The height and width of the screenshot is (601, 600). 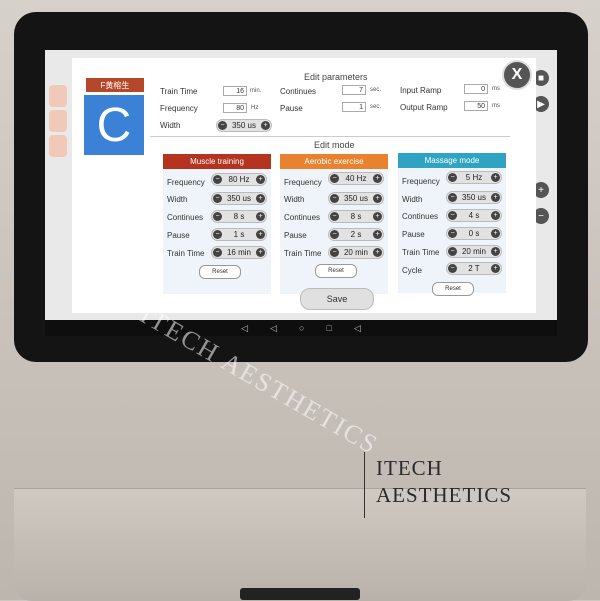 What do you see at coordinates (244, 125) in the screenshot?
I see `width-stepper: − 350 us +` at bounding box center [244, 125].